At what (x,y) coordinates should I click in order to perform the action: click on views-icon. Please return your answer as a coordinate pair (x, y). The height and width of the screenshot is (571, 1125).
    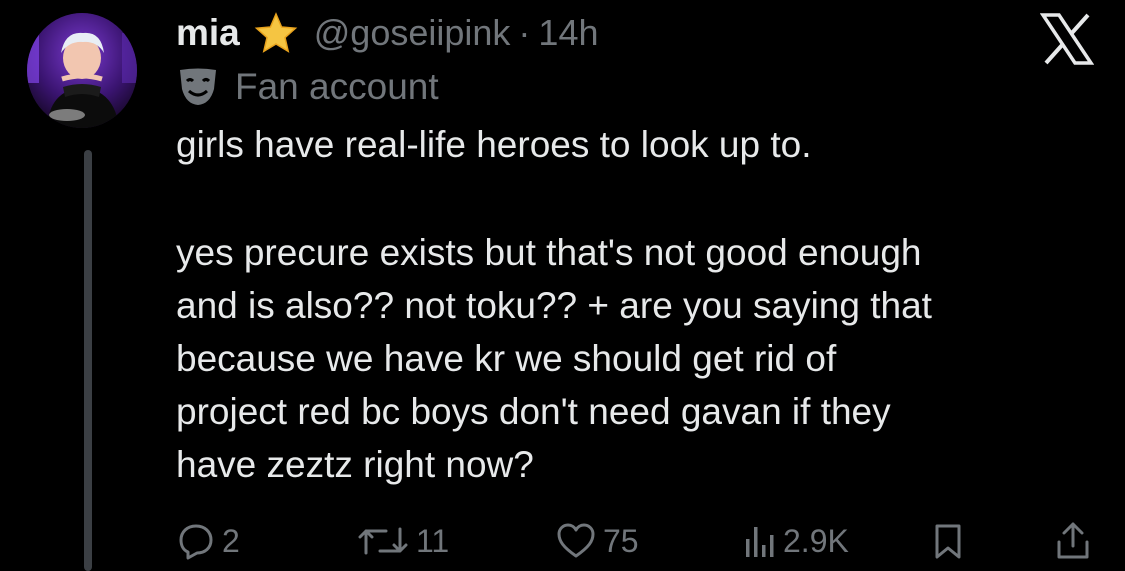
    Looking at the image, I should click on (760, 542).